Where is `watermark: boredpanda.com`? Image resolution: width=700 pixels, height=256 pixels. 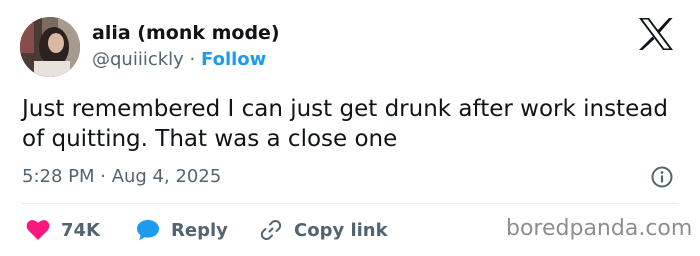 watermark: boredpanda.com is located at coordinates (599, 228).